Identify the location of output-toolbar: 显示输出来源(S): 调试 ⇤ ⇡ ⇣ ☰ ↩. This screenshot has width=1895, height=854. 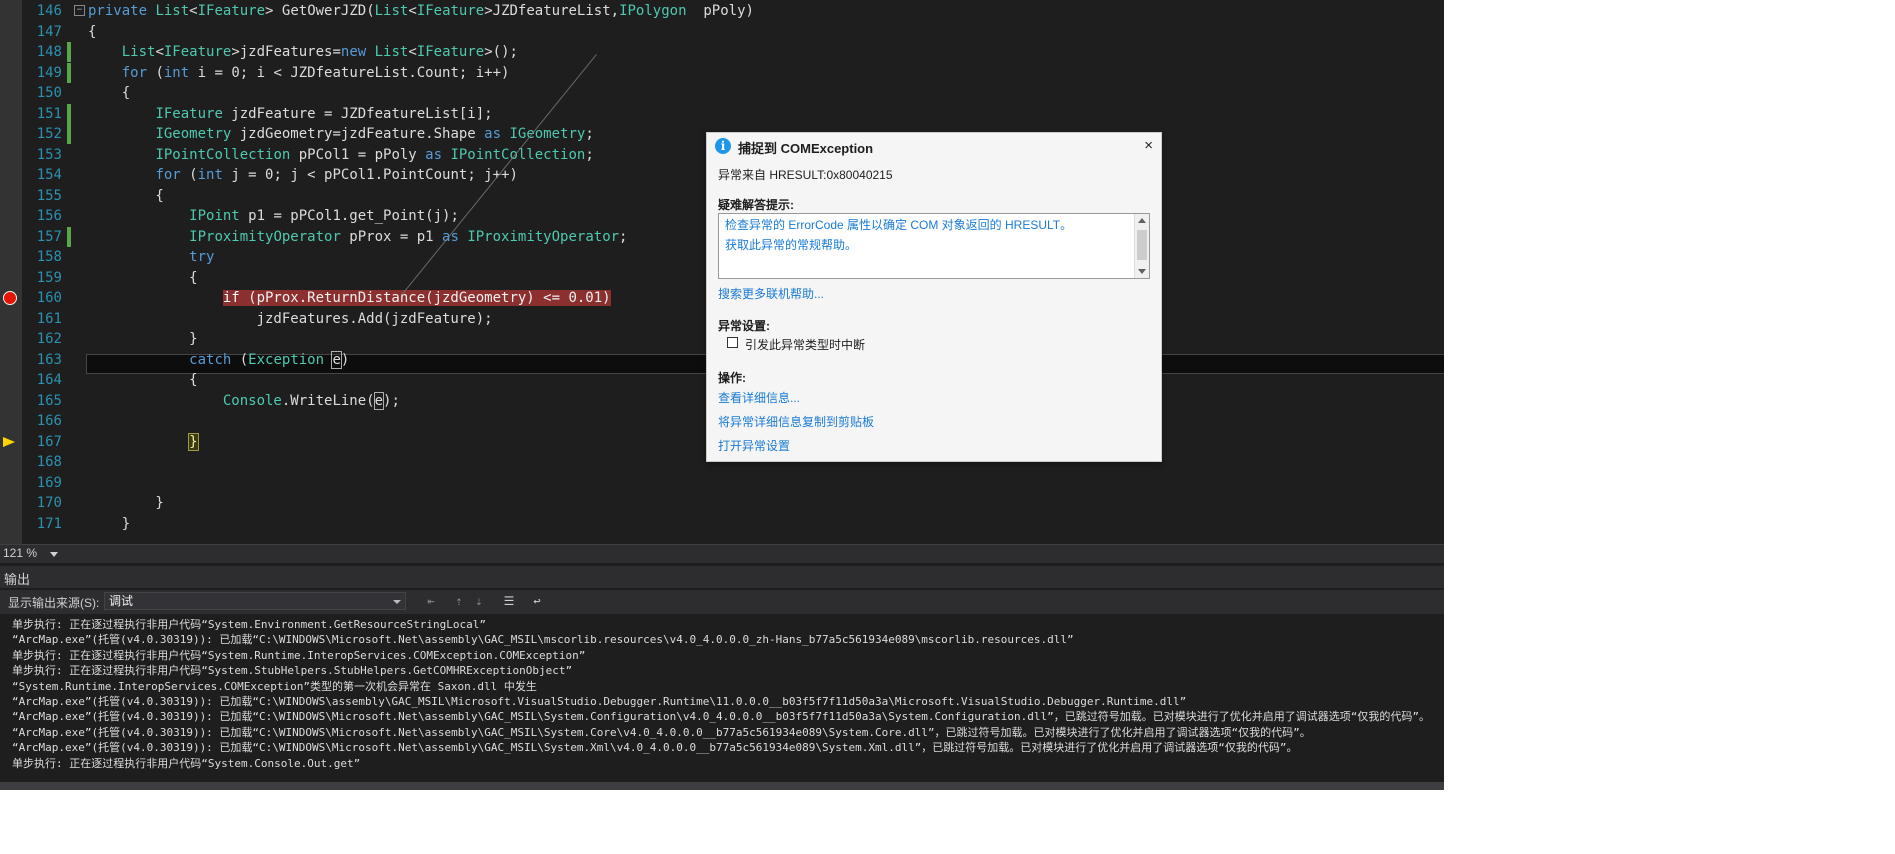
(722, 602).